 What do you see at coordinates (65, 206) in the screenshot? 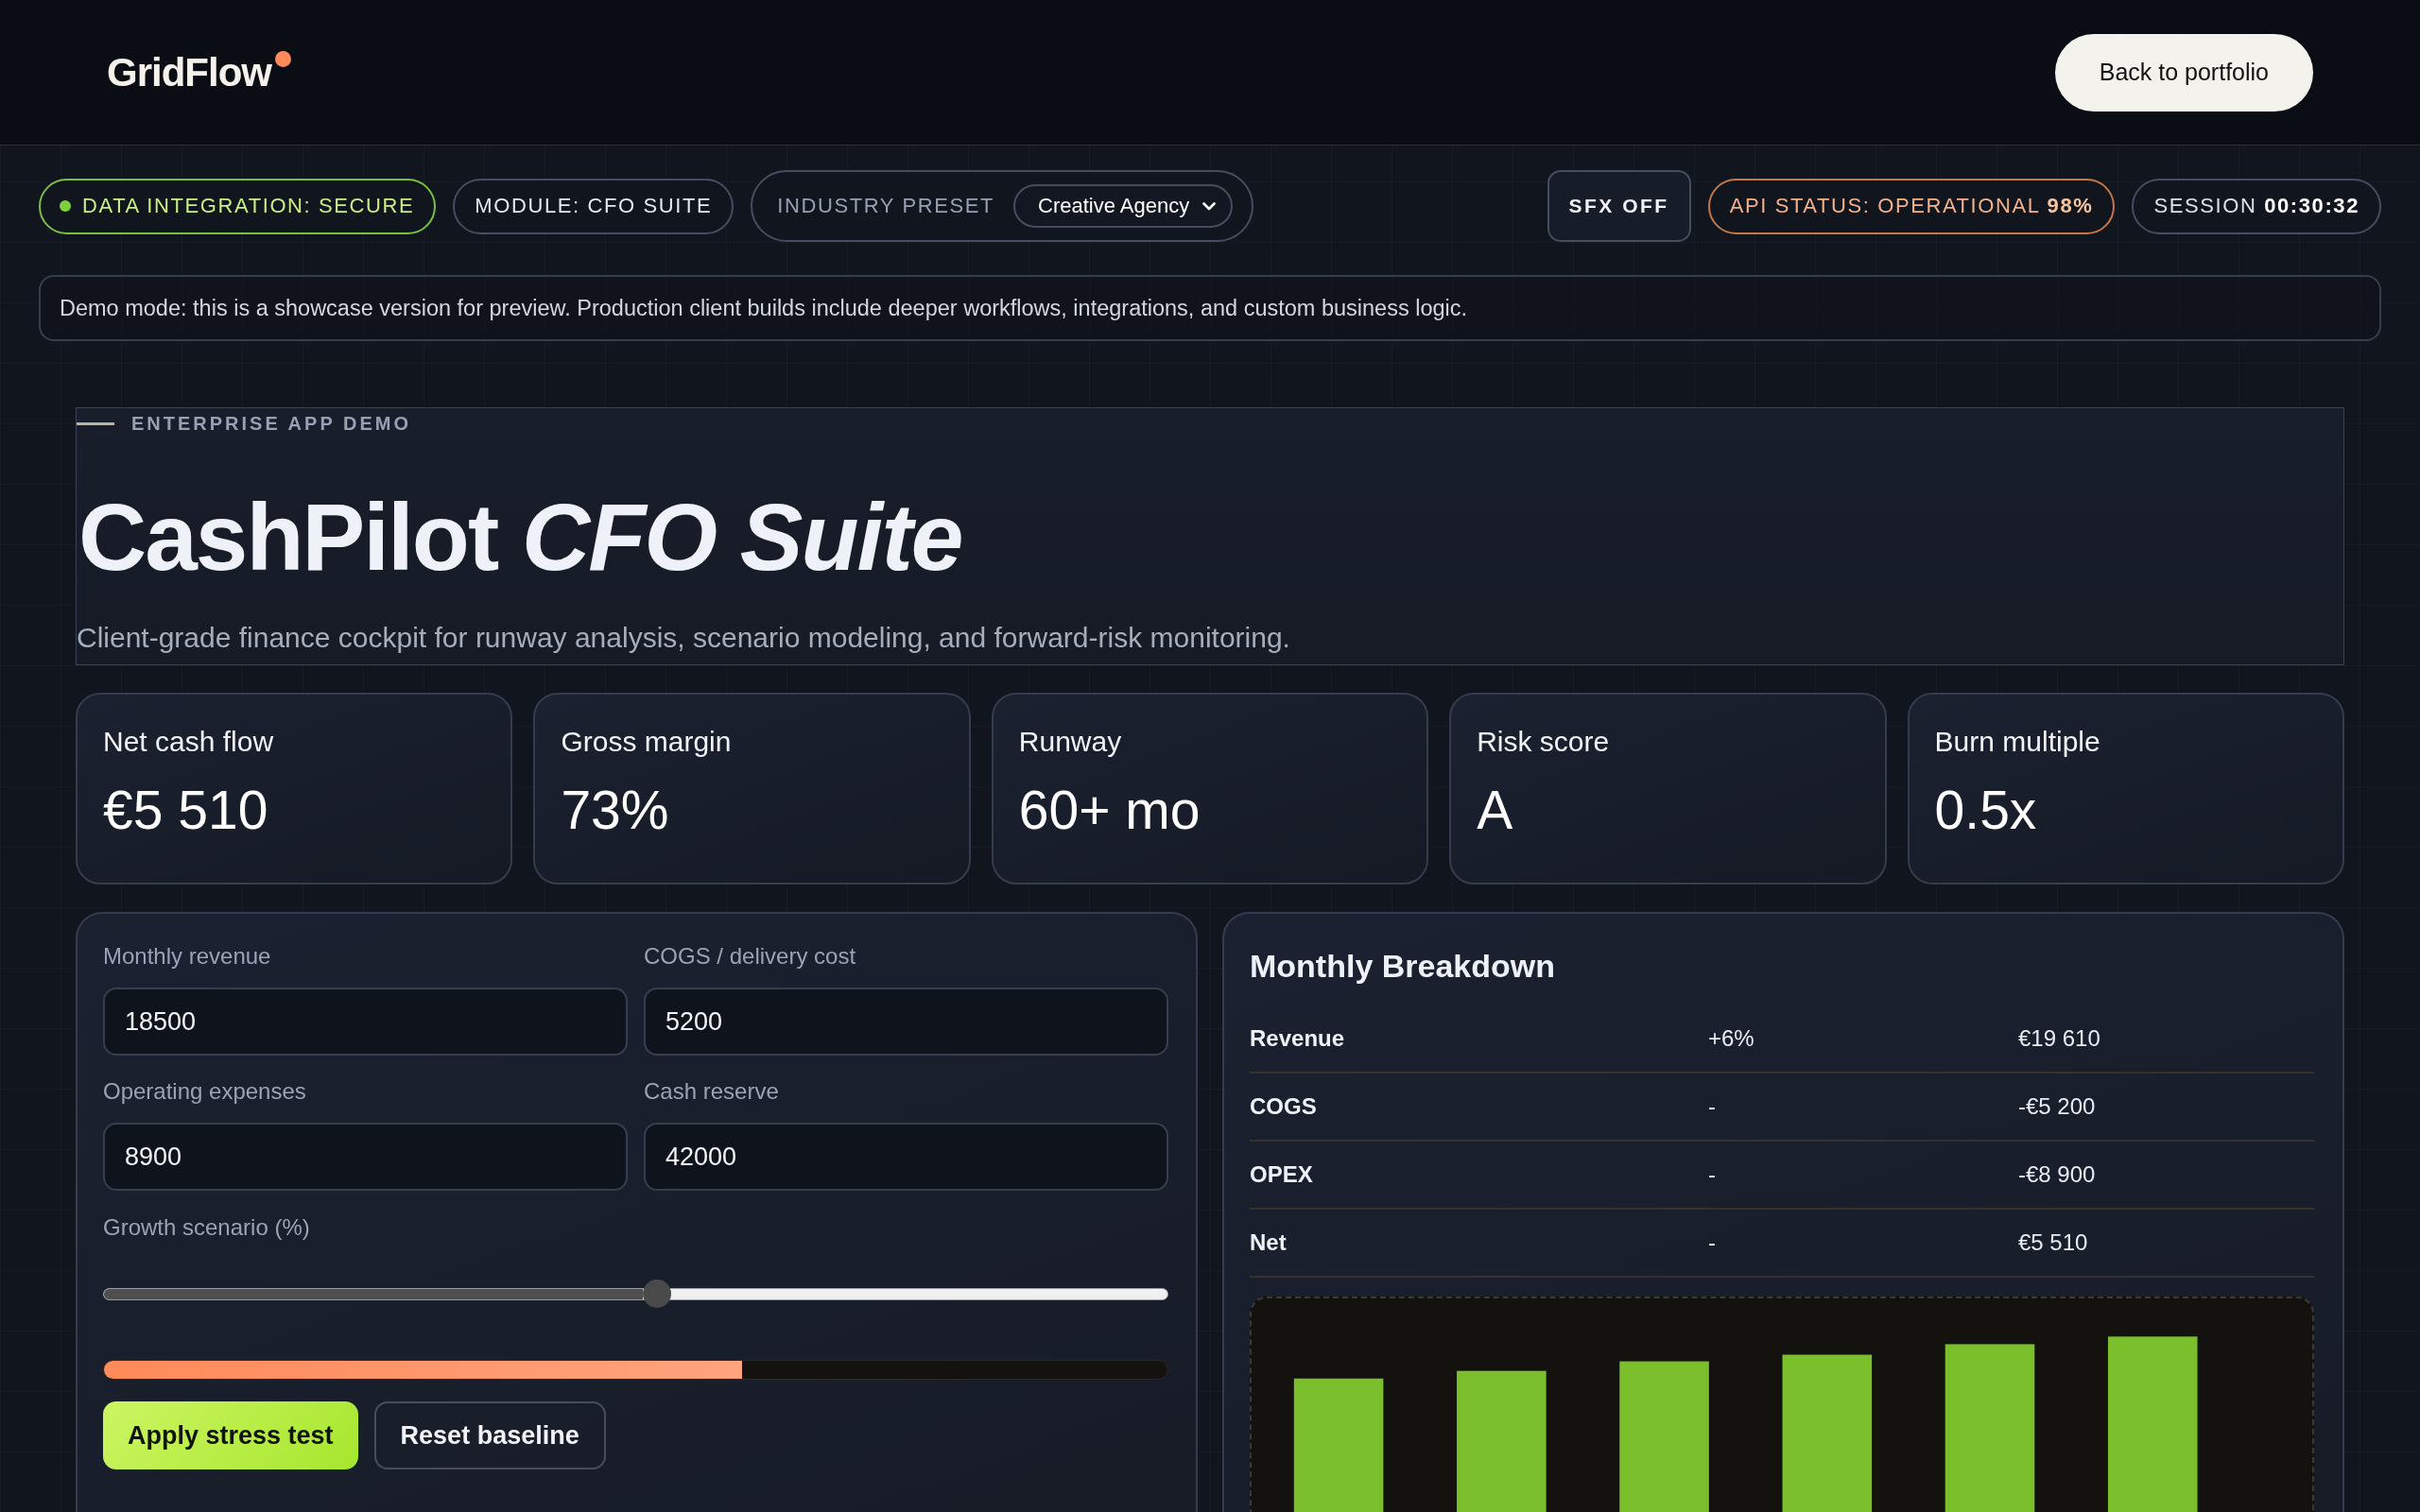
I see `status-dot-icon` at bounding box center [65, 206].